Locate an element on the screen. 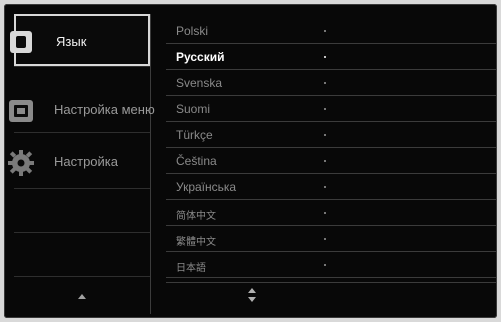 The height and width of the screenshot is (322, 501). sidebar-item-language: Язык is located at coordinates (80, 40).